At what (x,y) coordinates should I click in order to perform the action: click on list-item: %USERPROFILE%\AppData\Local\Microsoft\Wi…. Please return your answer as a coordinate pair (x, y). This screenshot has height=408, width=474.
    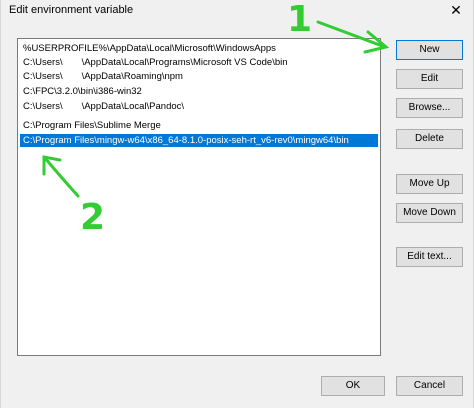
    Looking at the image, I should click on (199, 48).